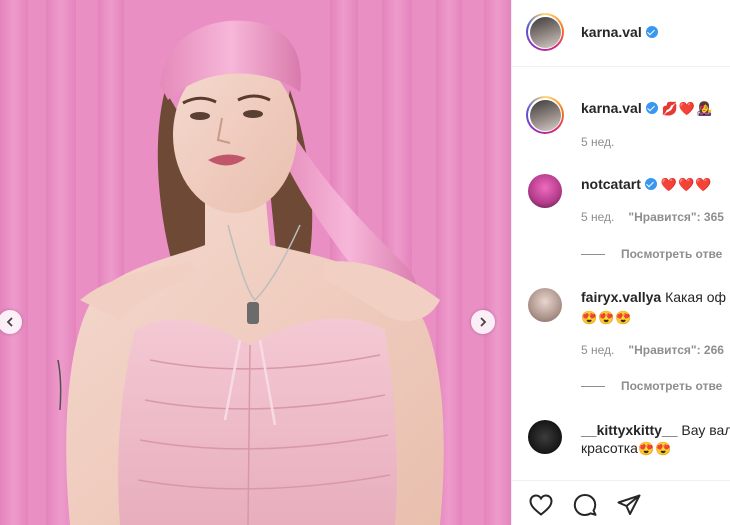 The image size is (730, 525). Describe the element at coordinates (687, 108) in the screenshot. I see `caption-emojis: 💋❤️👩‍🎤` at that location.